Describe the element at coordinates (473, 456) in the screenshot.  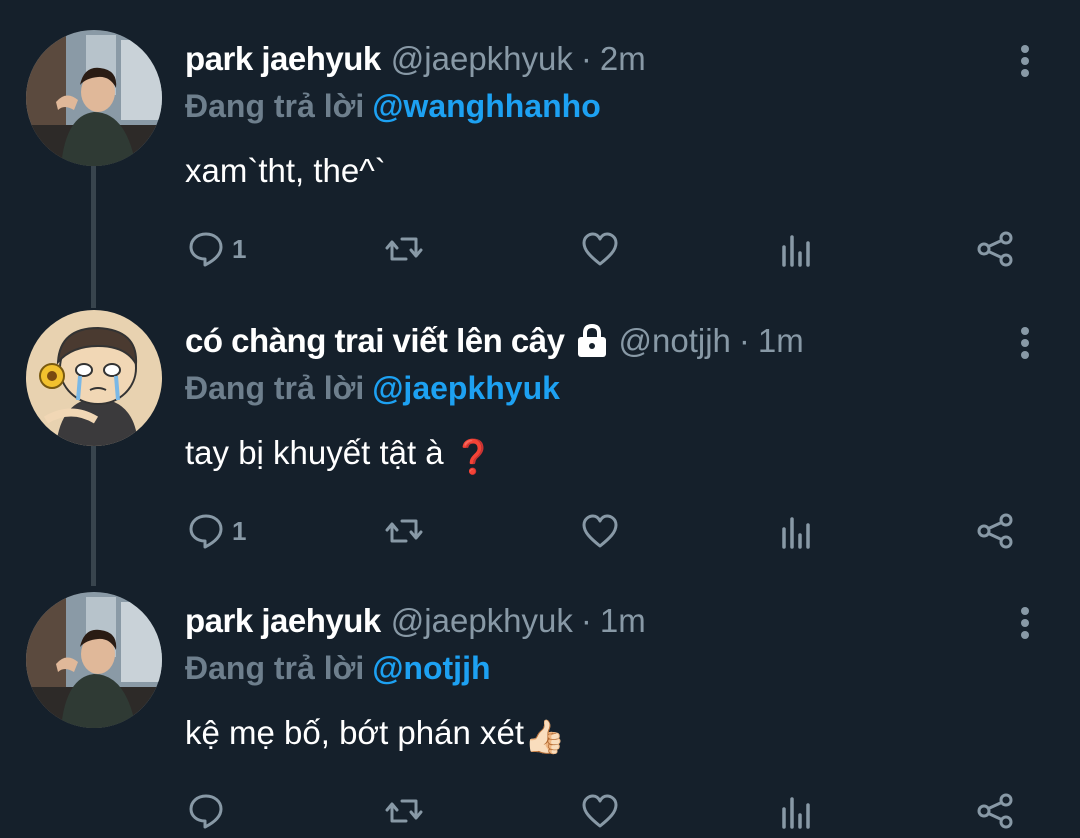
I see `question-mark-emoji: ❓` at that location.